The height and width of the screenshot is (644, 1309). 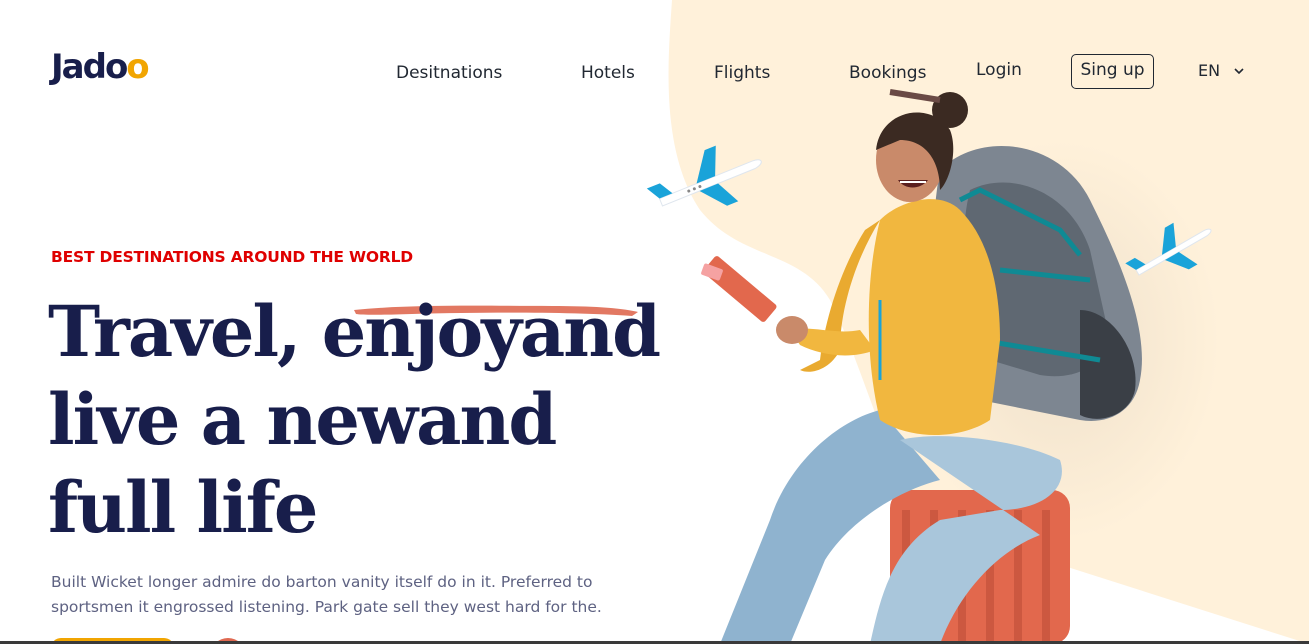 What do you see at coordinates (449, 73) in the screenshot?
I see `nav-destinations: Desitnations` at bounding box center [449, 73].